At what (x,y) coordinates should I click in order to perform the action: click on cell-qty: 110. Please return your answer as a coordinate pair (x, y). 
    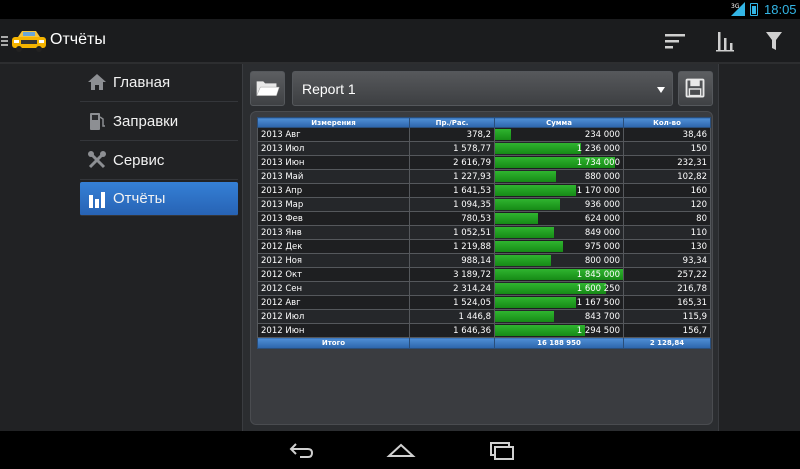
    Looking at the image, I should click on (667, 232).